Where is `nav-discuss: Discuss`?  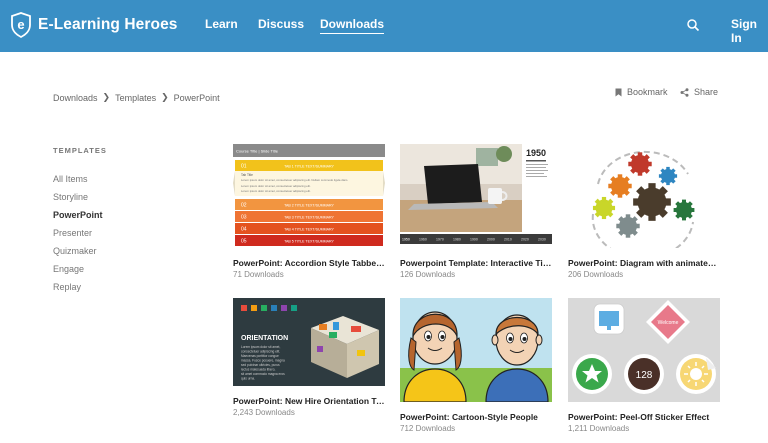
nav-discuss: Discuss is located at coordinates (281, 24).